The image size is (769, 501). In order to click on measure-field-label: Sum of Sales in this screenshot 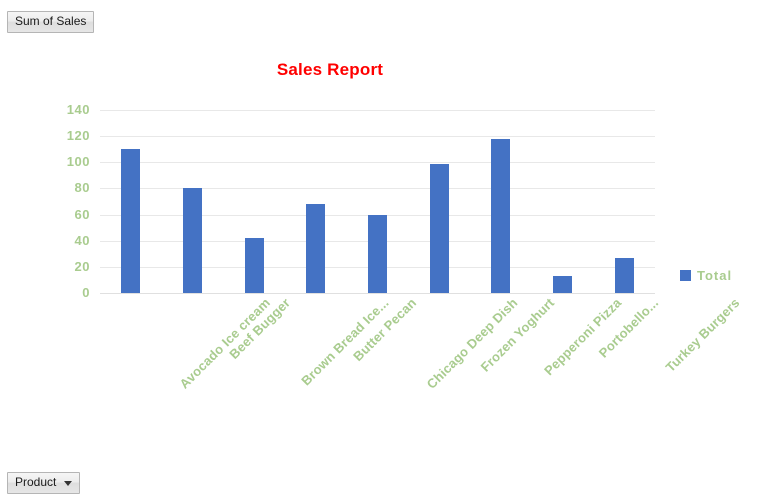, I will do `click(51, 21)`.